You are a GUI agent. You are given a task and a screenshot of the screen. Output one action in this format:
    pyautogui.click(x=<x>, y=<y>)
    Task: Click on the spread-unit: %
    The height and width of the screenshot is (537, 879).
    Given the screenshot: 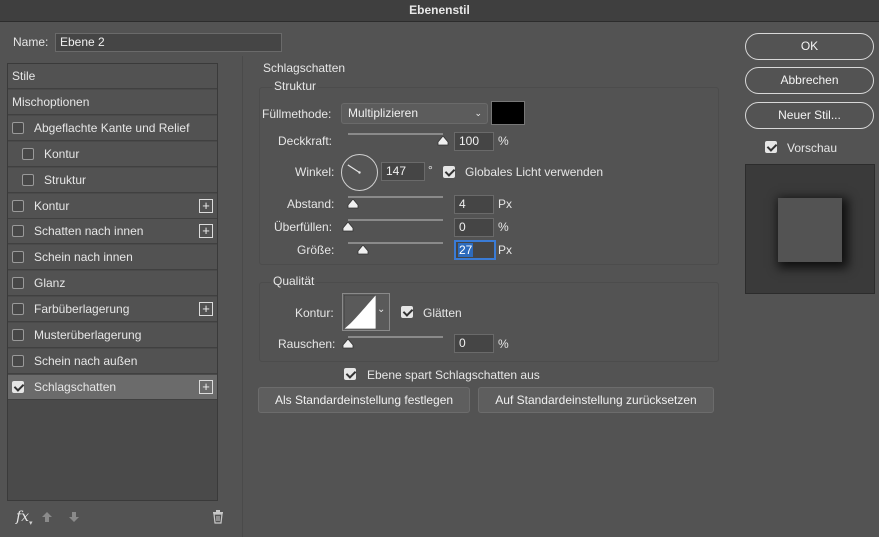 What is the action you would take?
    pyautogui.click(x=503, y=227)
    